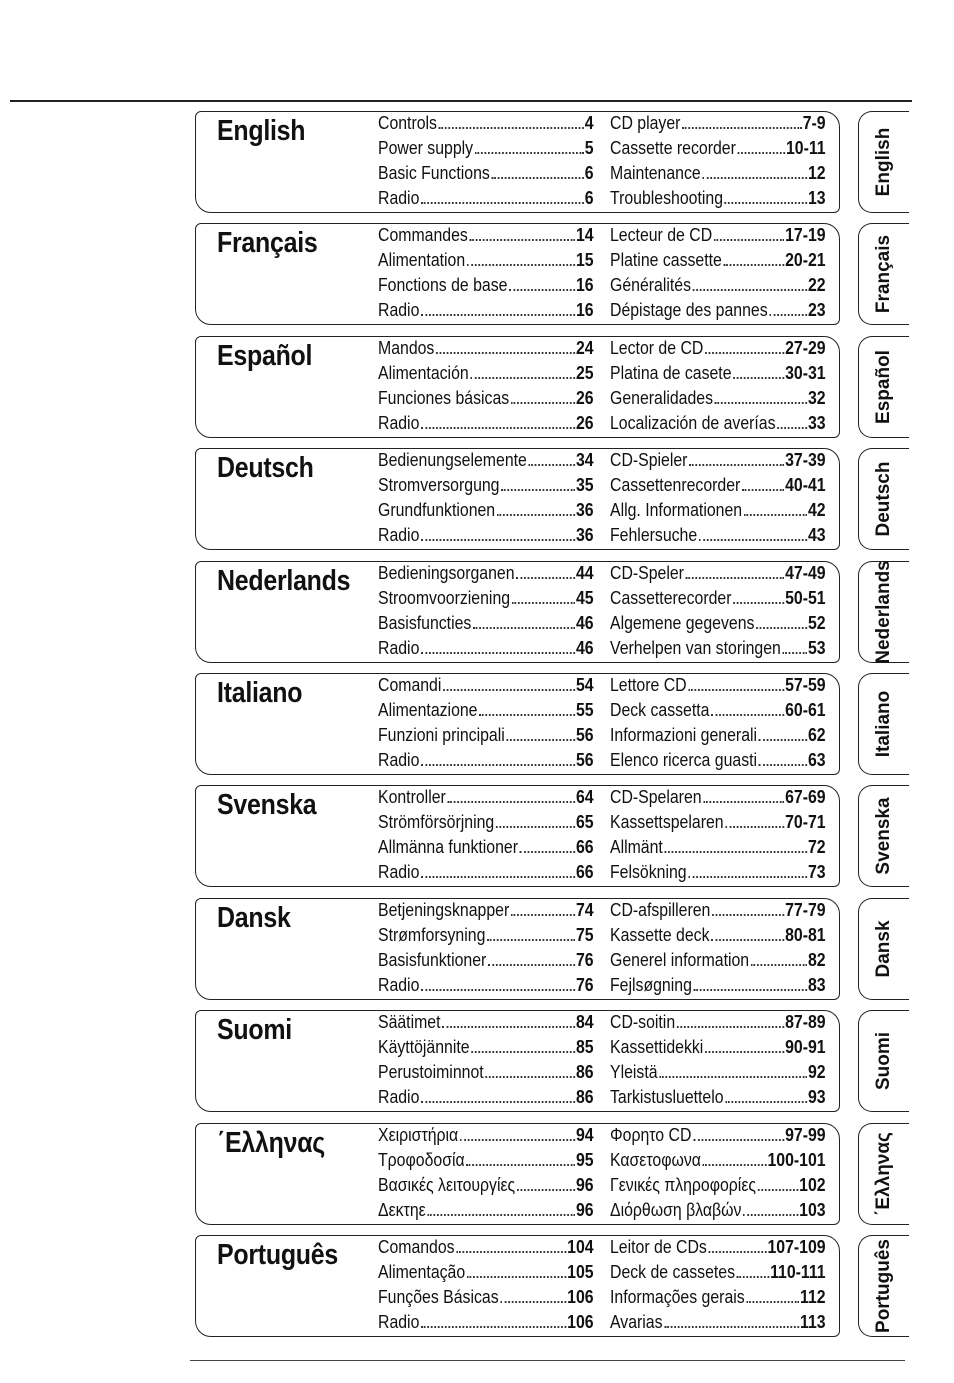  Describe the element at coordinates (486, 575) in the screenshot. I see `toc-entry: Bedieningsorganen 44` at that location.